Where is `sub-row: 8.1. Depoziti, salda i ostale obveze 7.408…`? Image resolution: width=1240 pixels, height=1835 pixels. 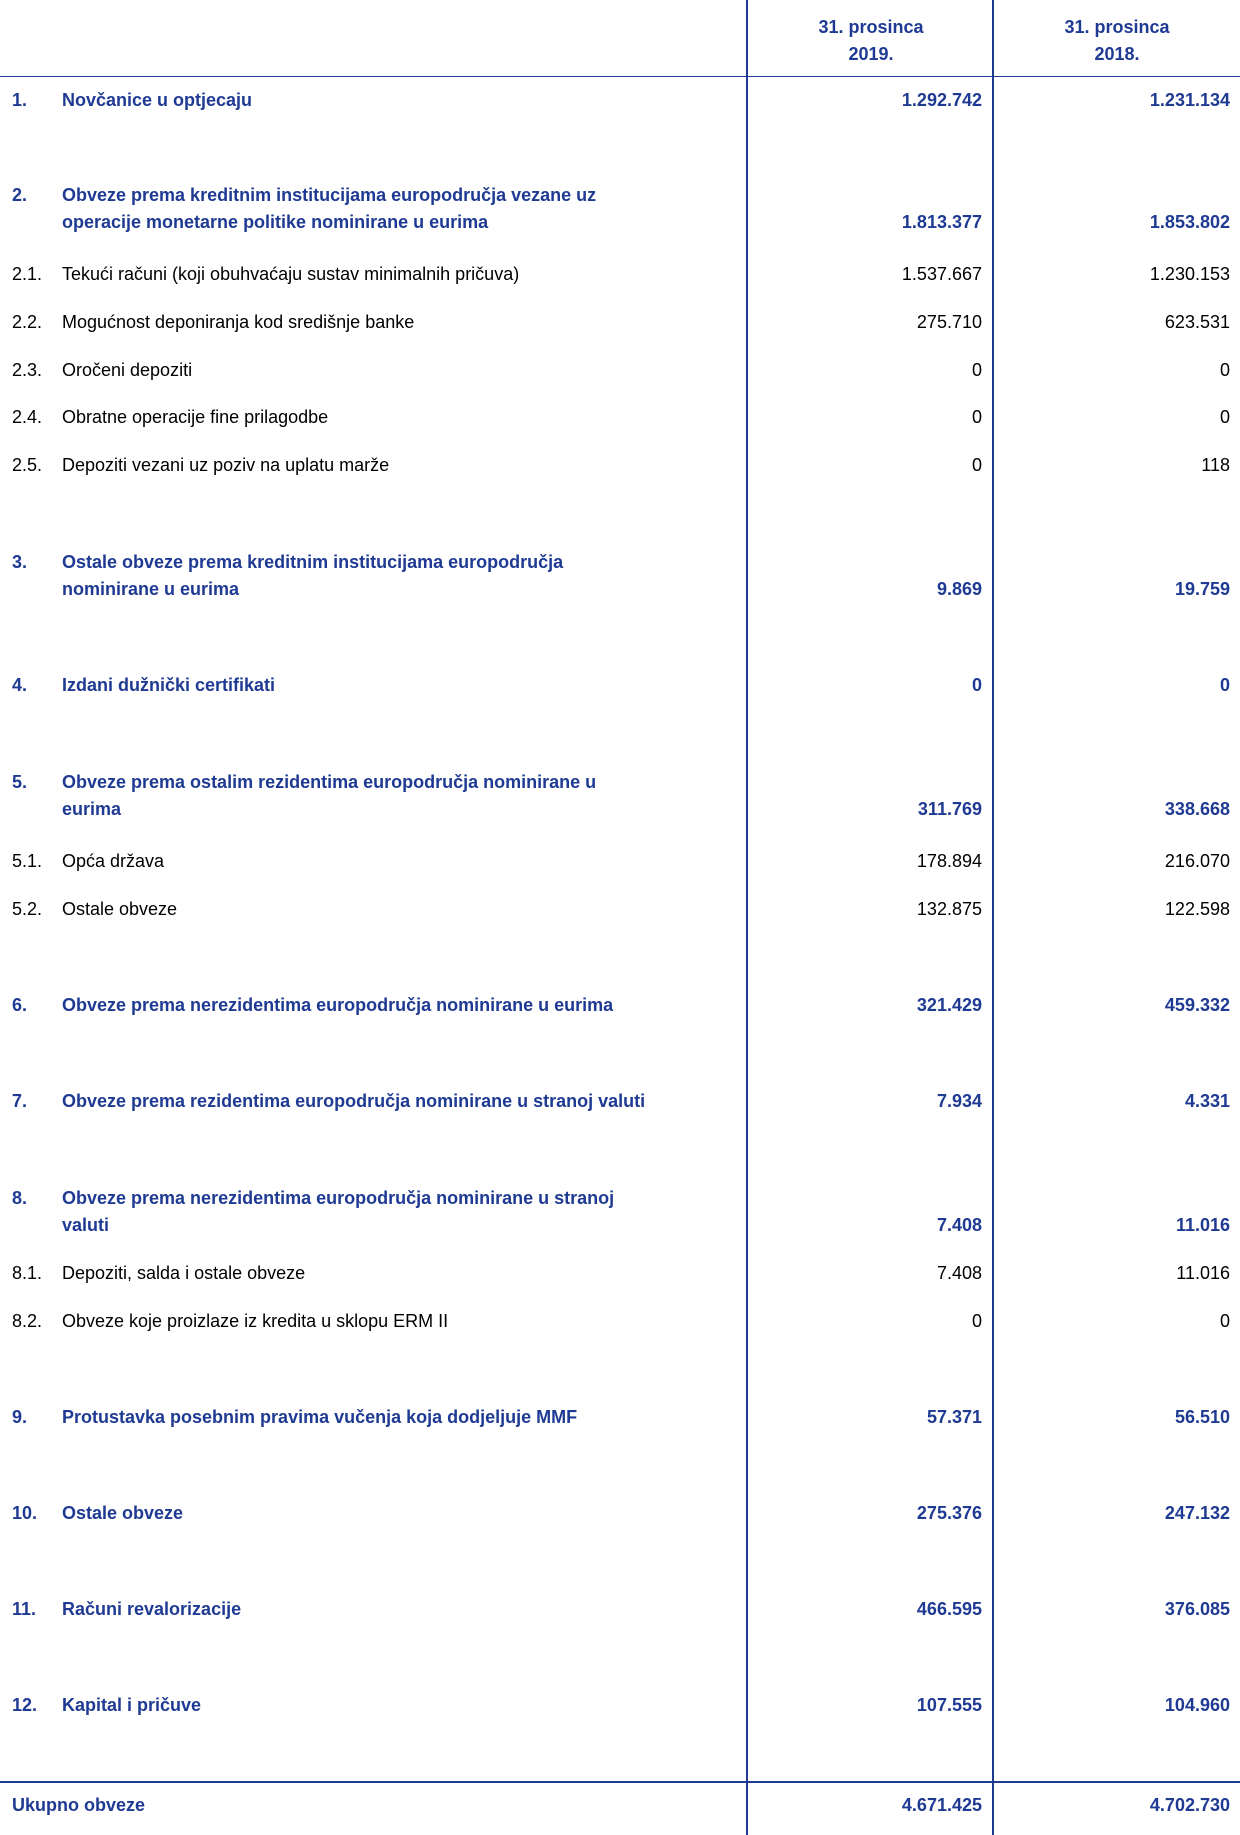 sub-row: 8.1. Depoziti, salda i ostale obveze 7.408… is located at coordinates (620, 1273).